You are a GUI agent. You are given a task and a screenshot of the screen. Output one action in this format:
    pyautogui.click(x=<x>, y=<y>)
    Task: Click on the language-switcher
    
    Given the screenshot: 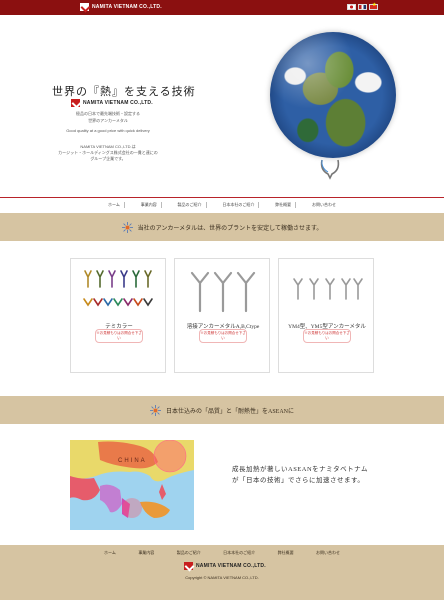 What is the action you would take?
    pyautogui.click(x=362, y=6)
    